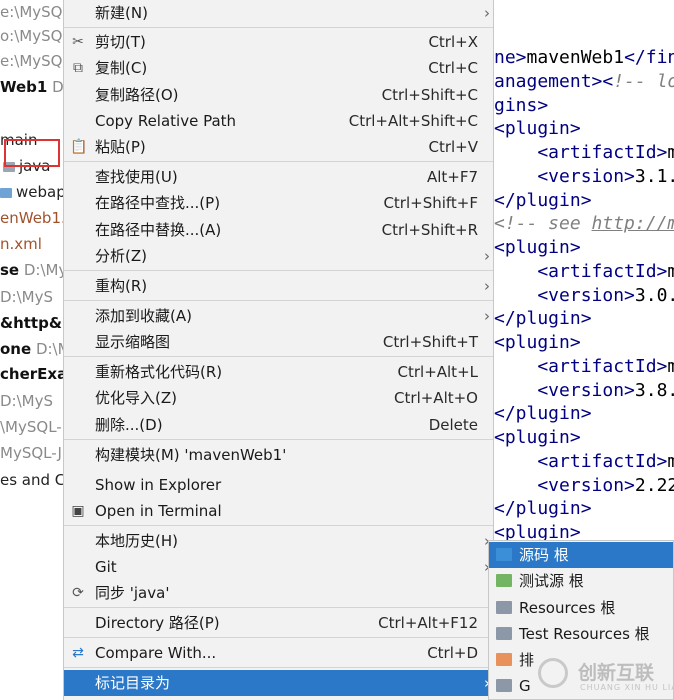 The height and width of the screenshot is (700, 674). What do you see at coordinates (278, 68) in the screenshot?
I see `menu-item-copy: ⧉ 复制(C) Ctrl+C` at bounding box center [278, 68].